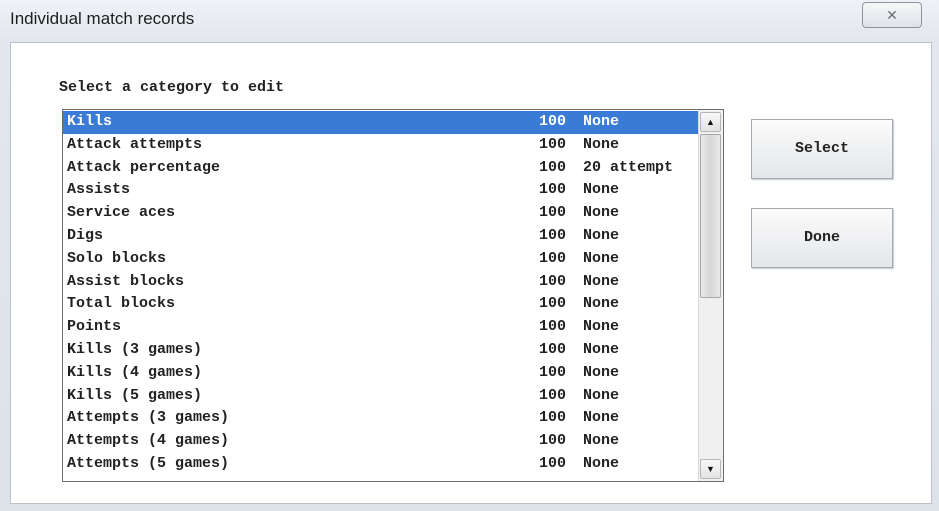 The image size is (939, 511). Describe the element at coordinates (381, 441) in the screenshot. I see `list-item: Attempts (4 games) 100 None` at that location.